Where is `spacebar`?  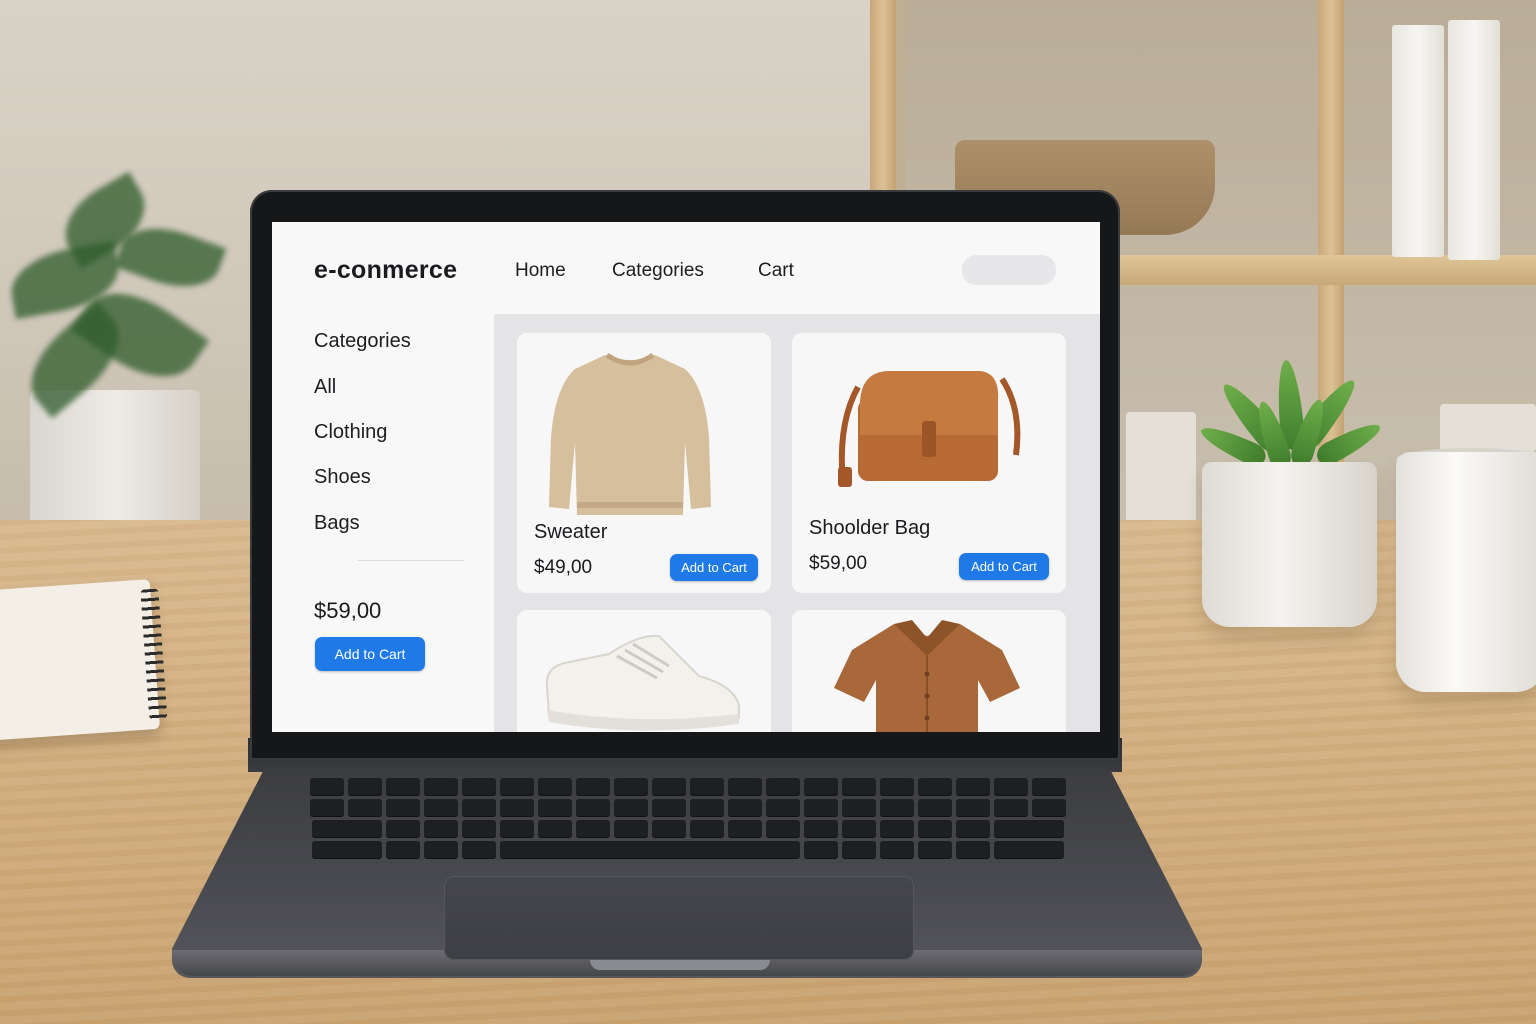 spacebar is located at coordinates (650, 849).